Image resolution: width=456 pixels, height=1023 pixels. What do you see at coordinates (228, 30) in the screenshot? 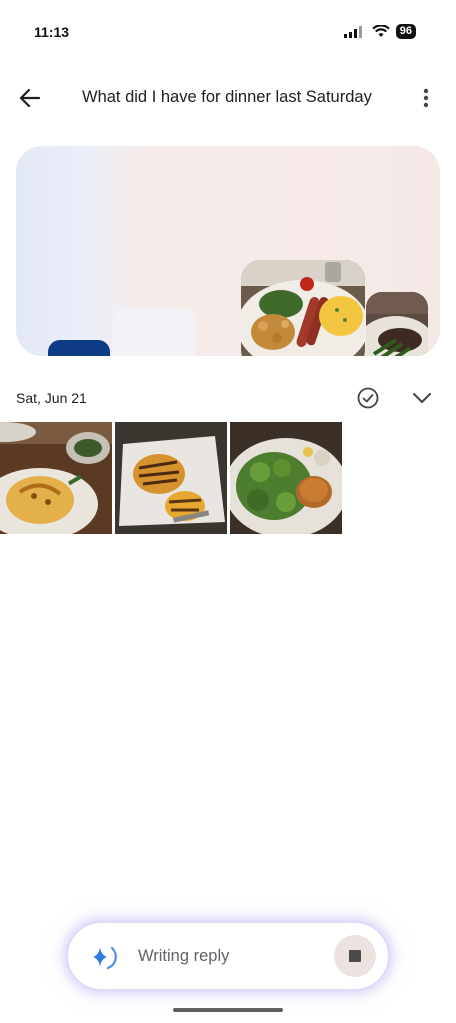
I see `status-bar: 11:13 96` at bounding box center [228, 30].